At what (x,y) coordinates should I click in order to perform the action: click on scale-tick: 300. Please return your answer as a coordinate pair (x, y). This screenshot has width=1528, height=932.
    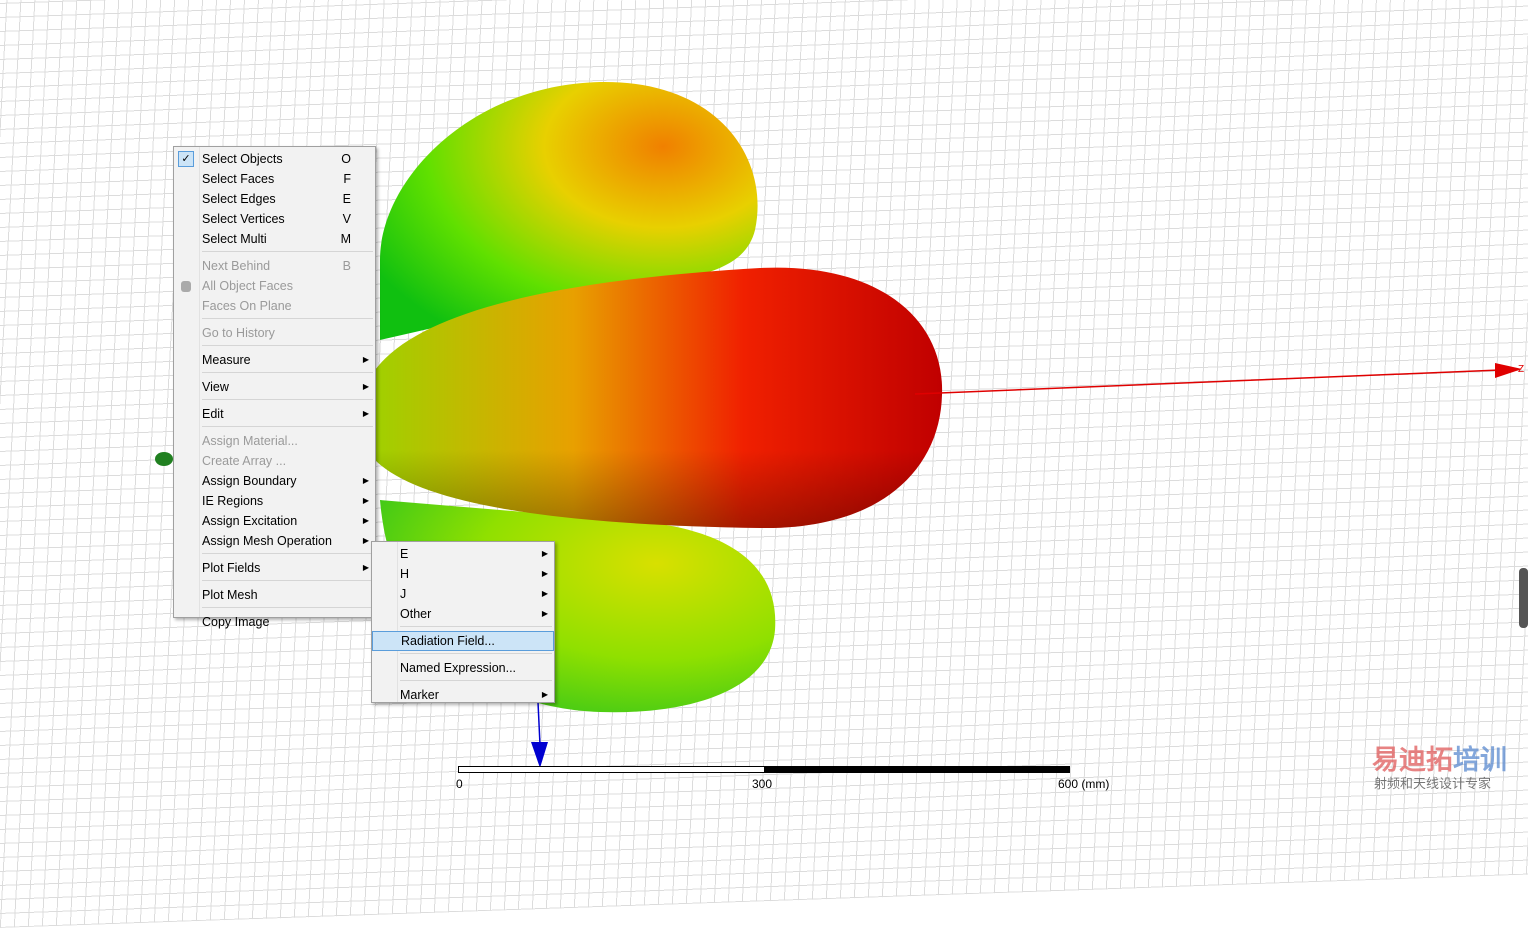
    Looking at the image, I should click on (762, 784).